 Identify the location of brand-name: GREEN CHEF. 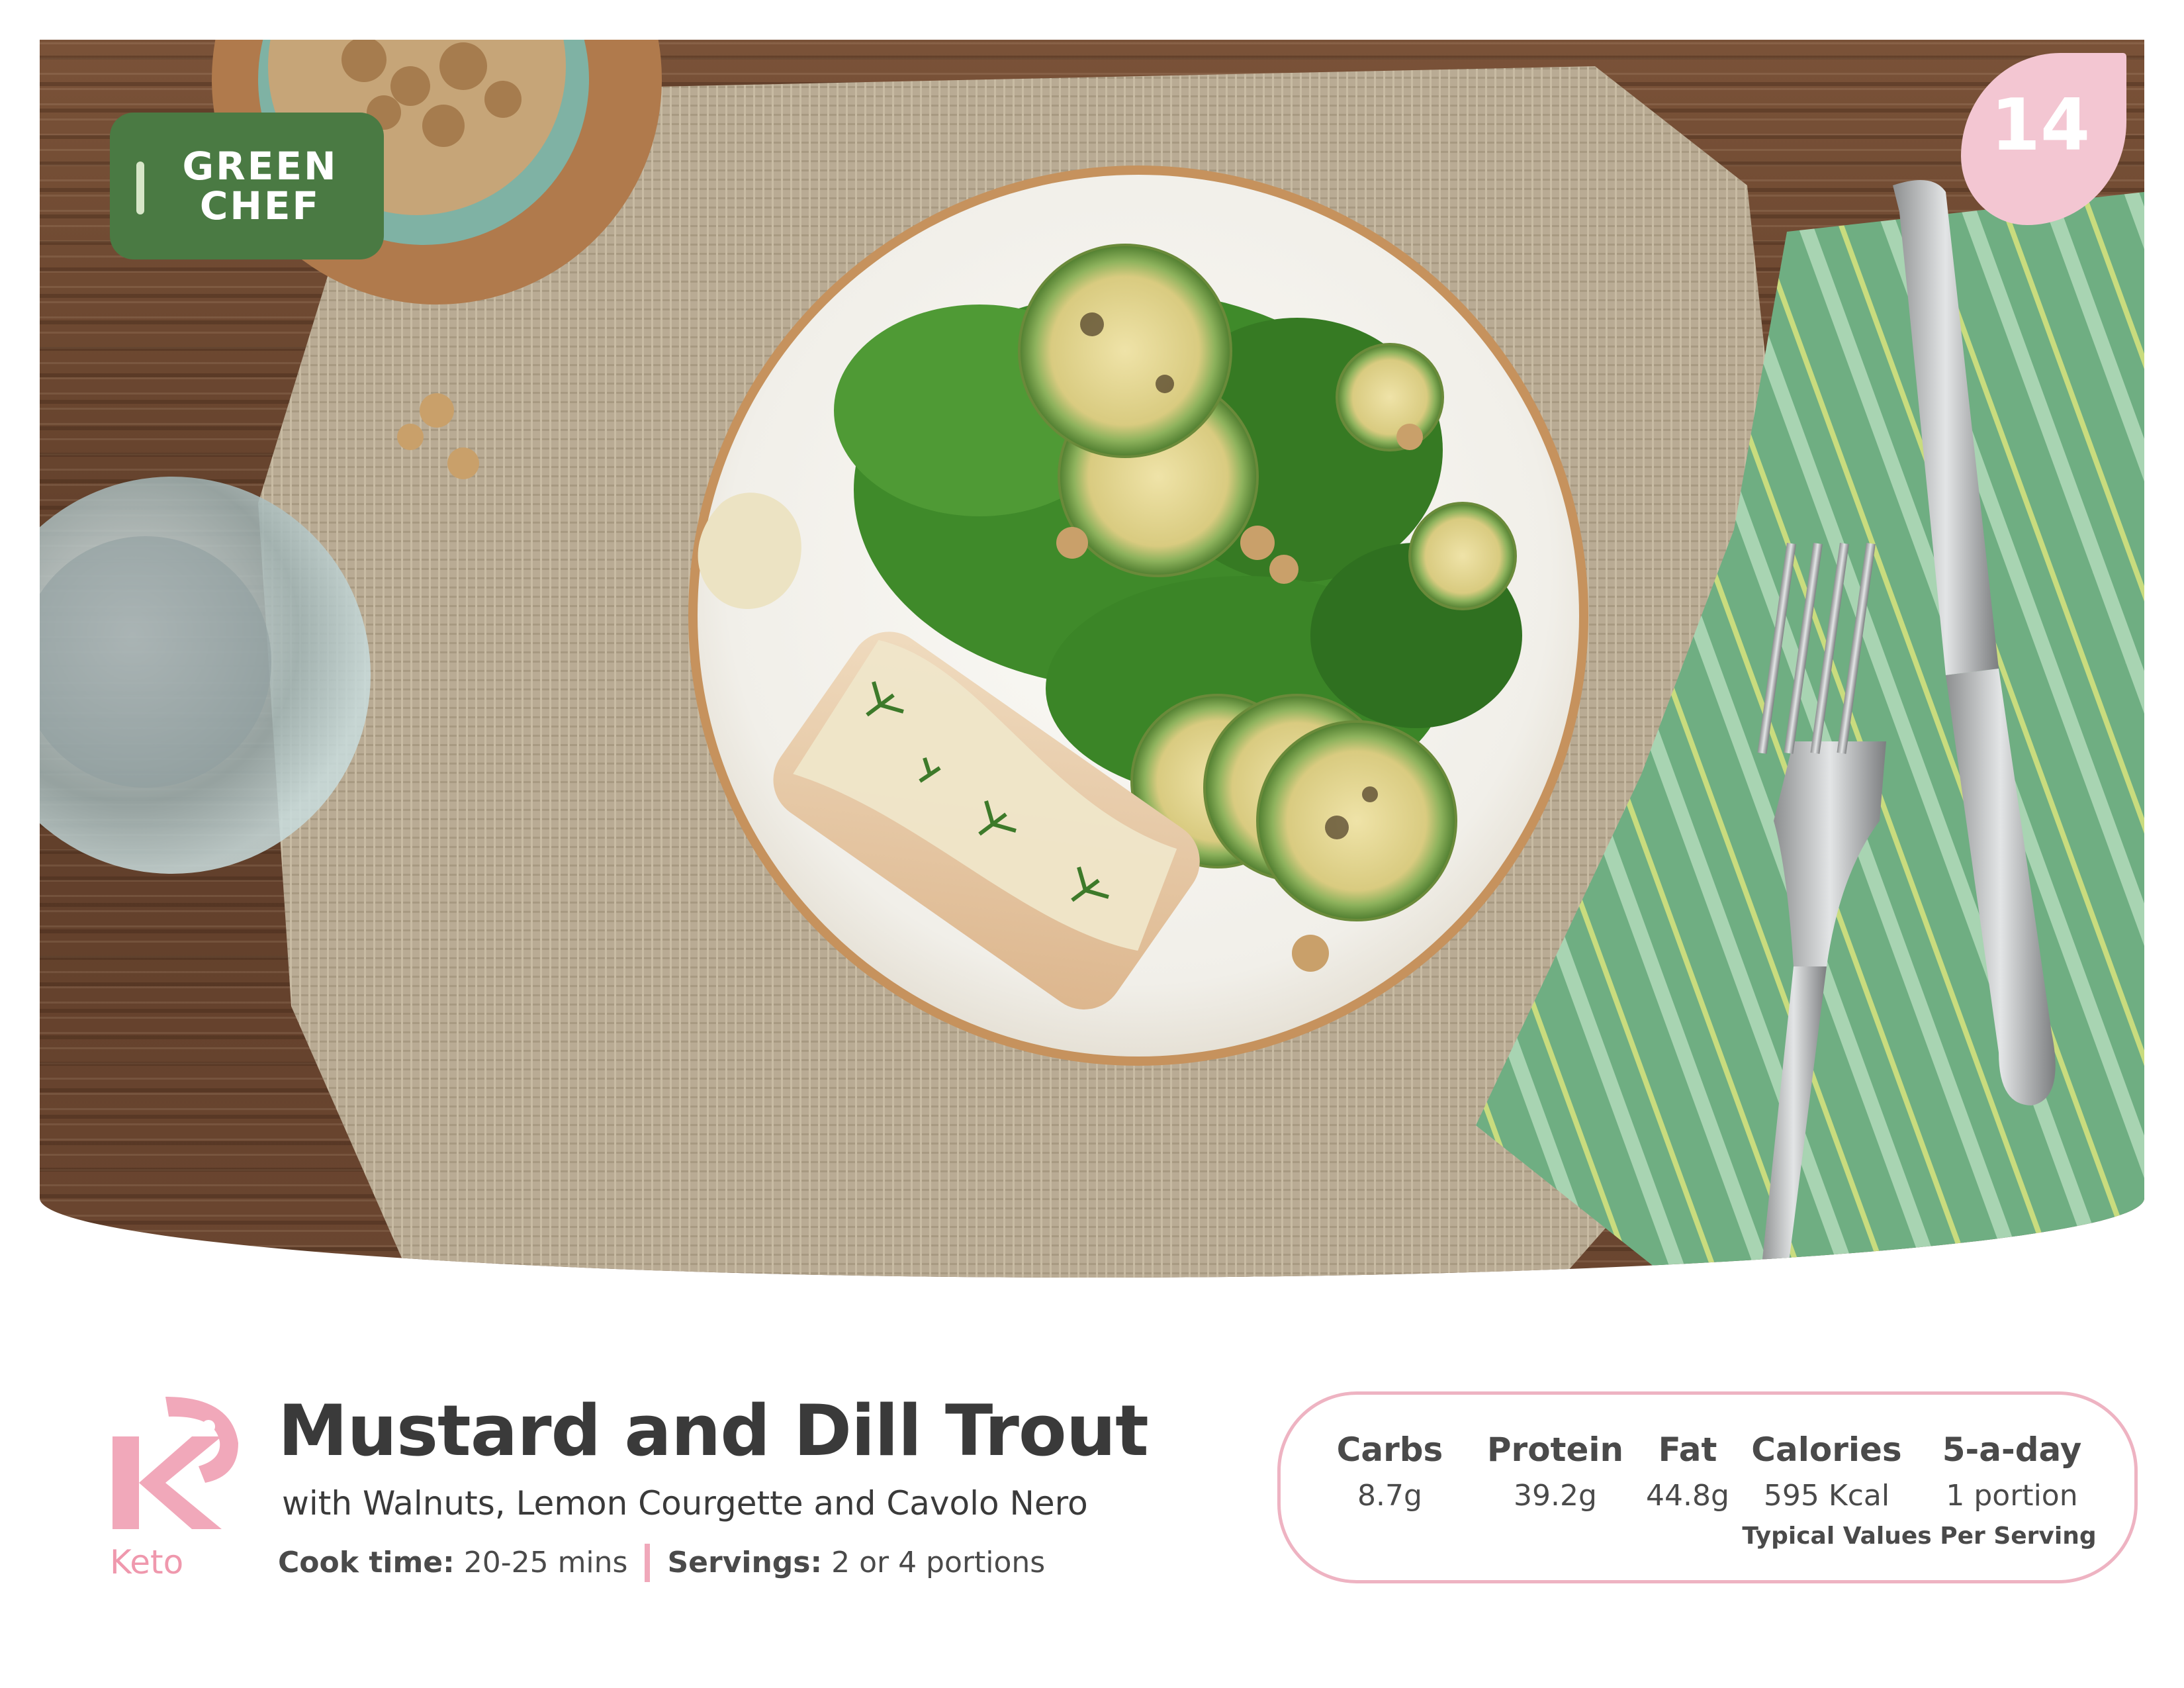
(260, 186).